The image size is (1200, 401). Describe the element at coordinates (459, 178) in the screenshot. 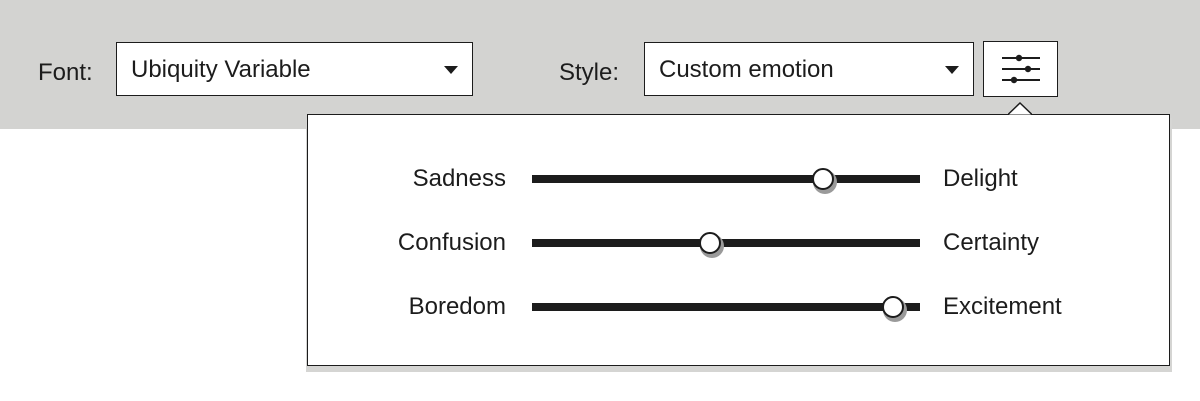

I see `slider-left-label: Sadness` at that location.